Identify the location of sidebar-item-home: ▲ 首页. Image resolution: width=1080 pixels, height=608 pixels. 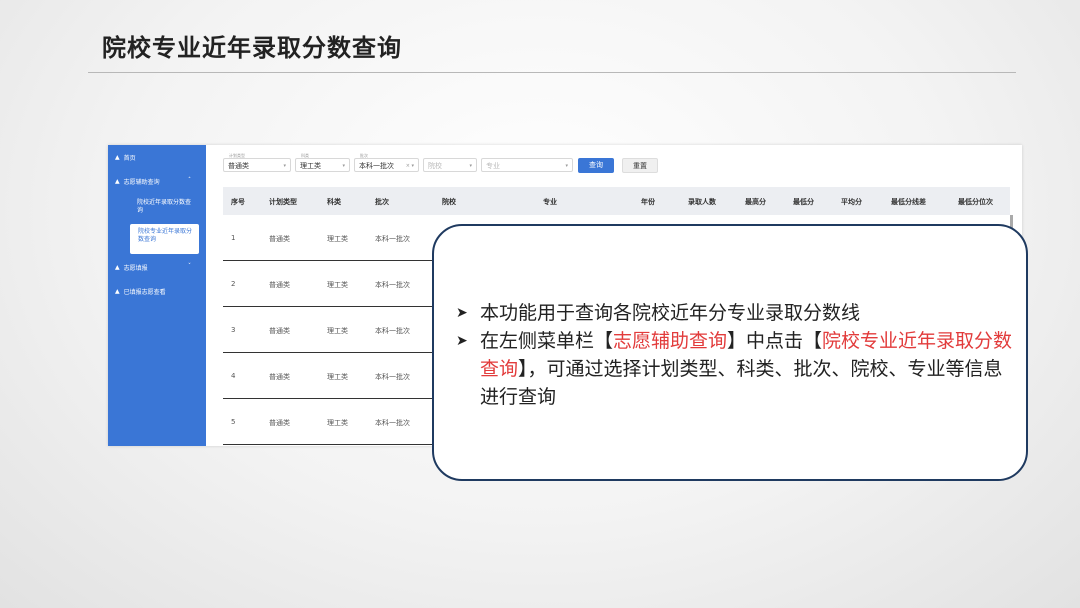
(125, 157).